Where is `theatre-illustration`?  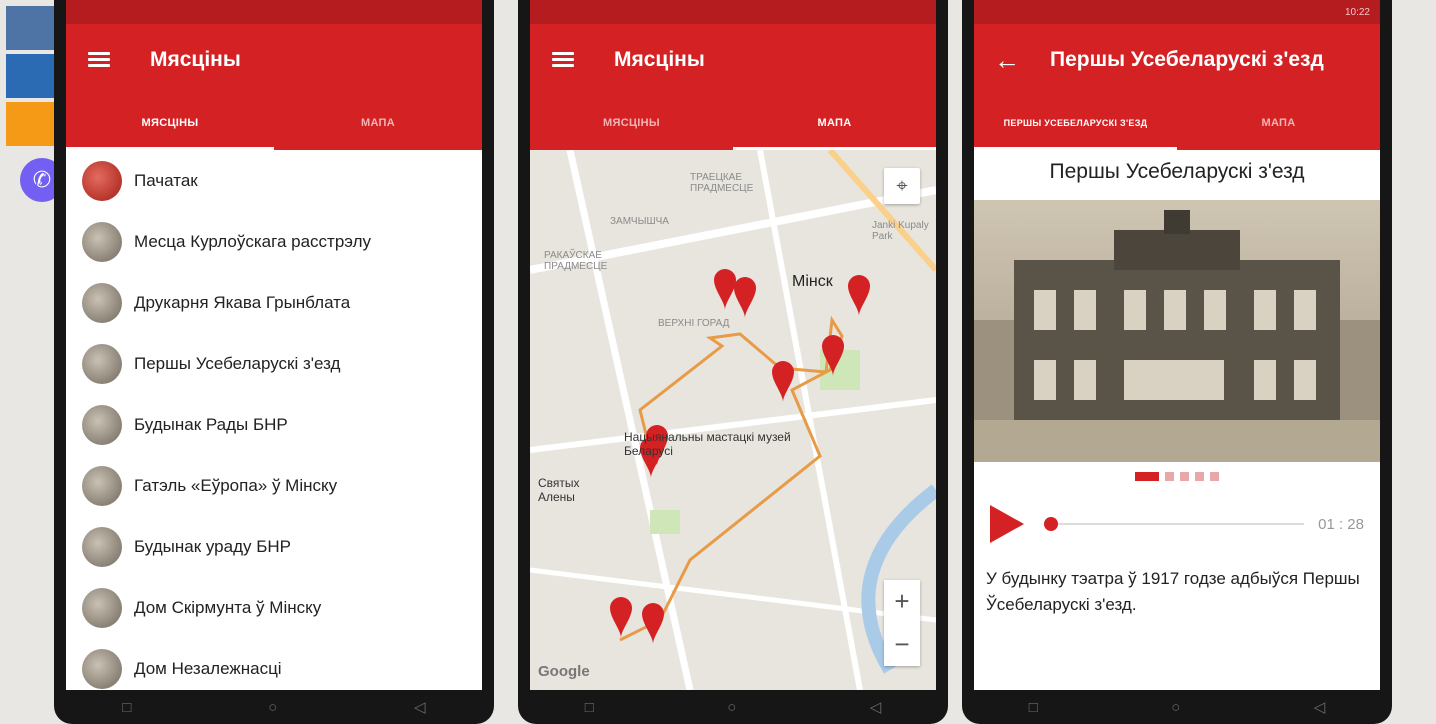
theatre-illustration is located at coordinates (1177, 336).